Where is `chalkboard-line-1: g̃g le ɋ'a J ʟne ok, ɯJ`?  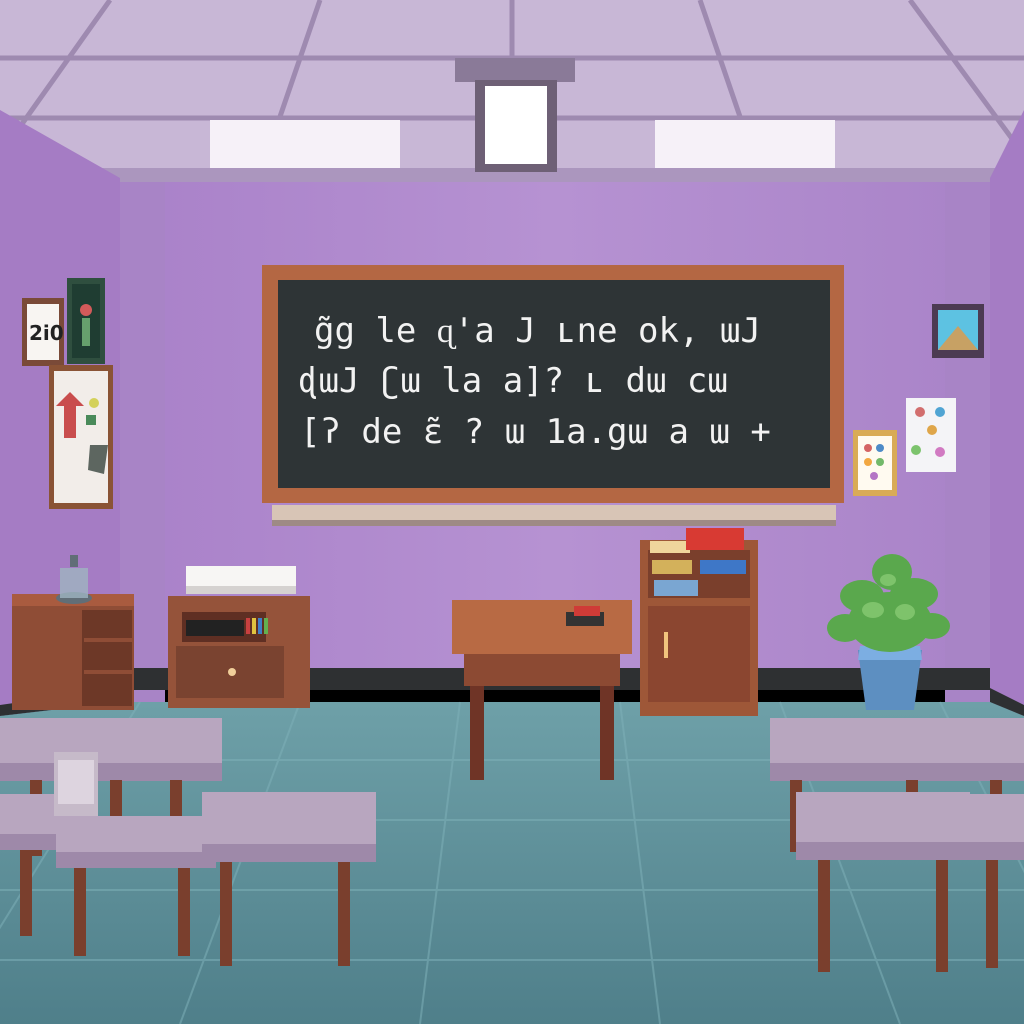 chalkboard-line-1: g̃g le ɋ'a J ʟne ok, ɯJ is located at coordinates (537, 331).